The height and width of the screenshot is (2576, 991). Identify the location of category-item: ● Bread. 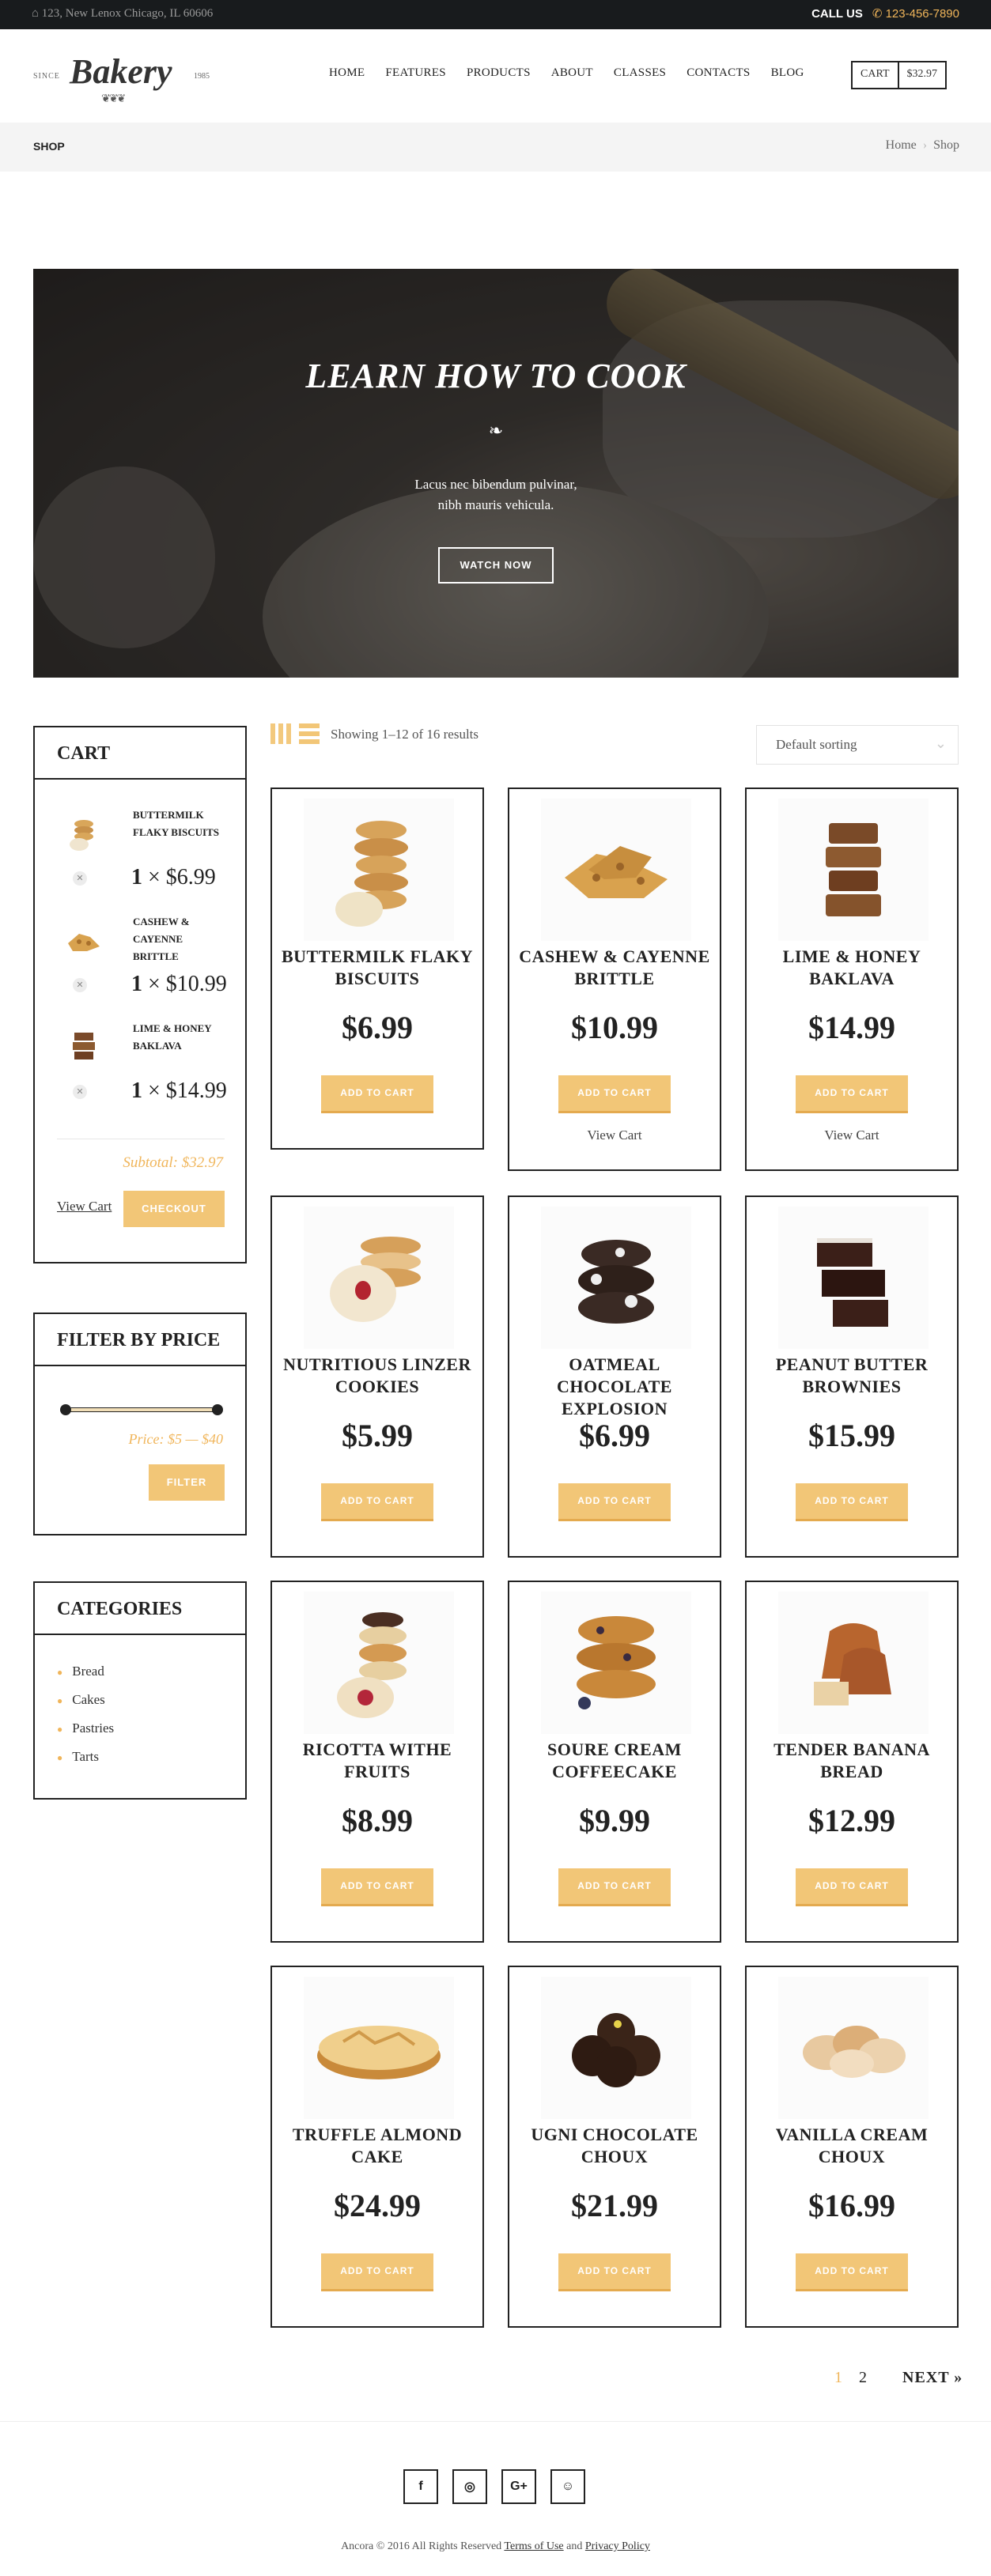
(140, 1671).